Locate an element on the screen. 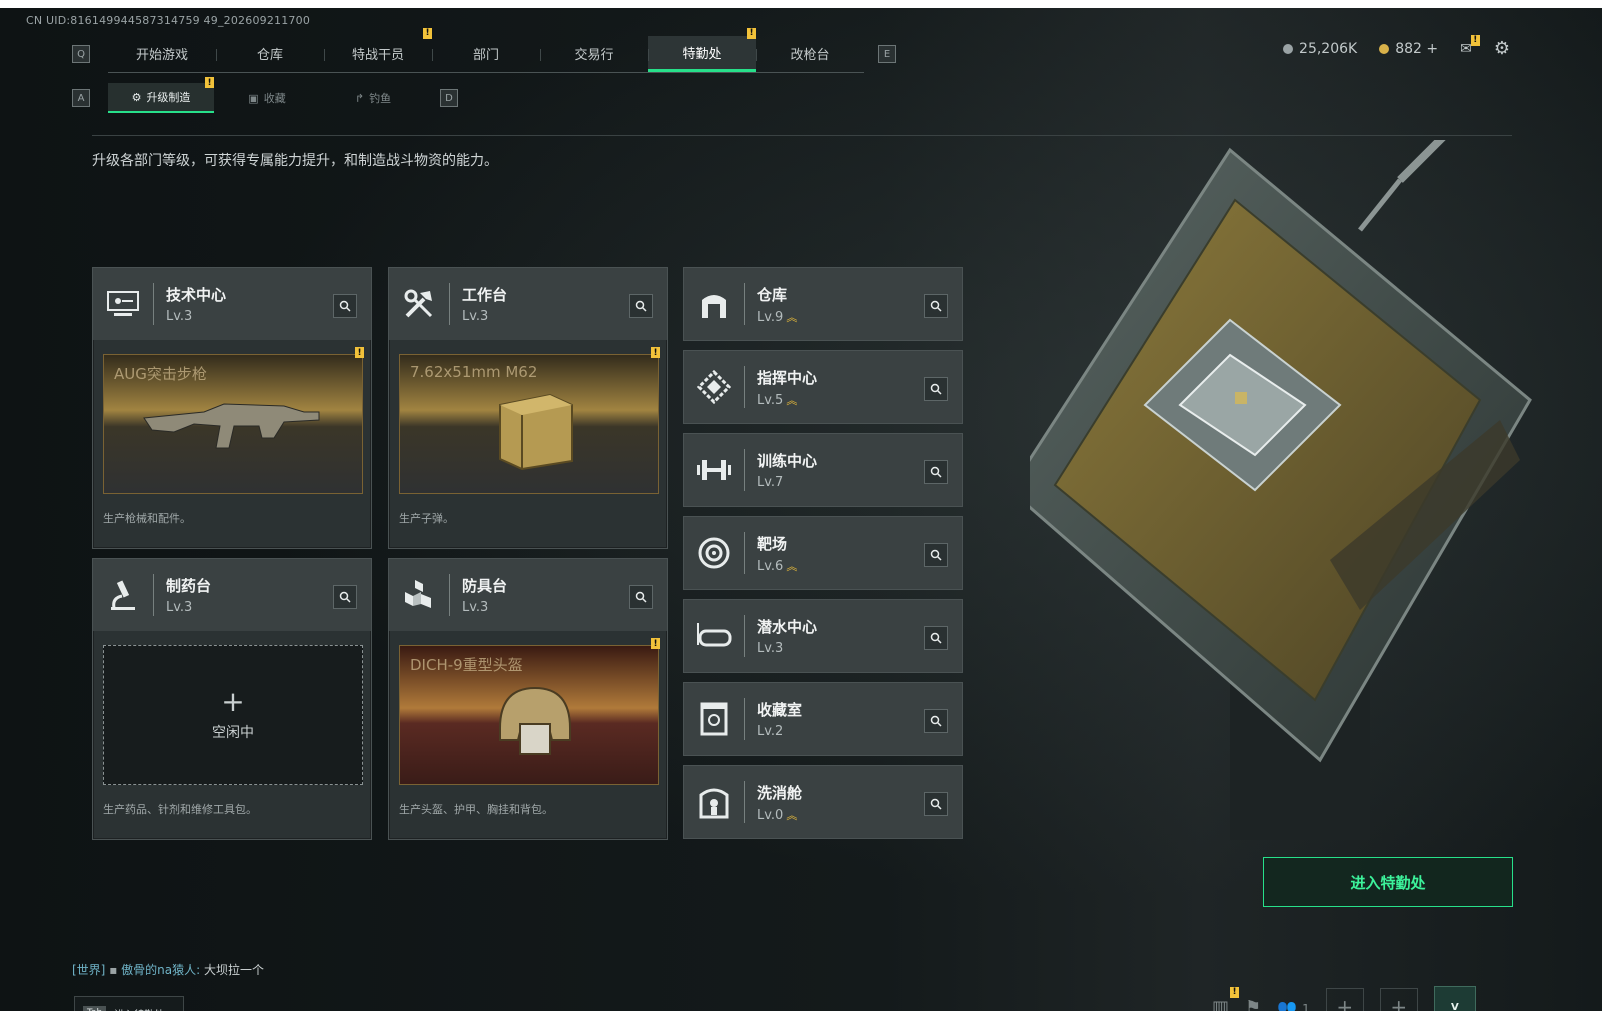 This screenshot has height=1033, width=1602. facility-name: 靶场 is located at coordinates (772, 543).